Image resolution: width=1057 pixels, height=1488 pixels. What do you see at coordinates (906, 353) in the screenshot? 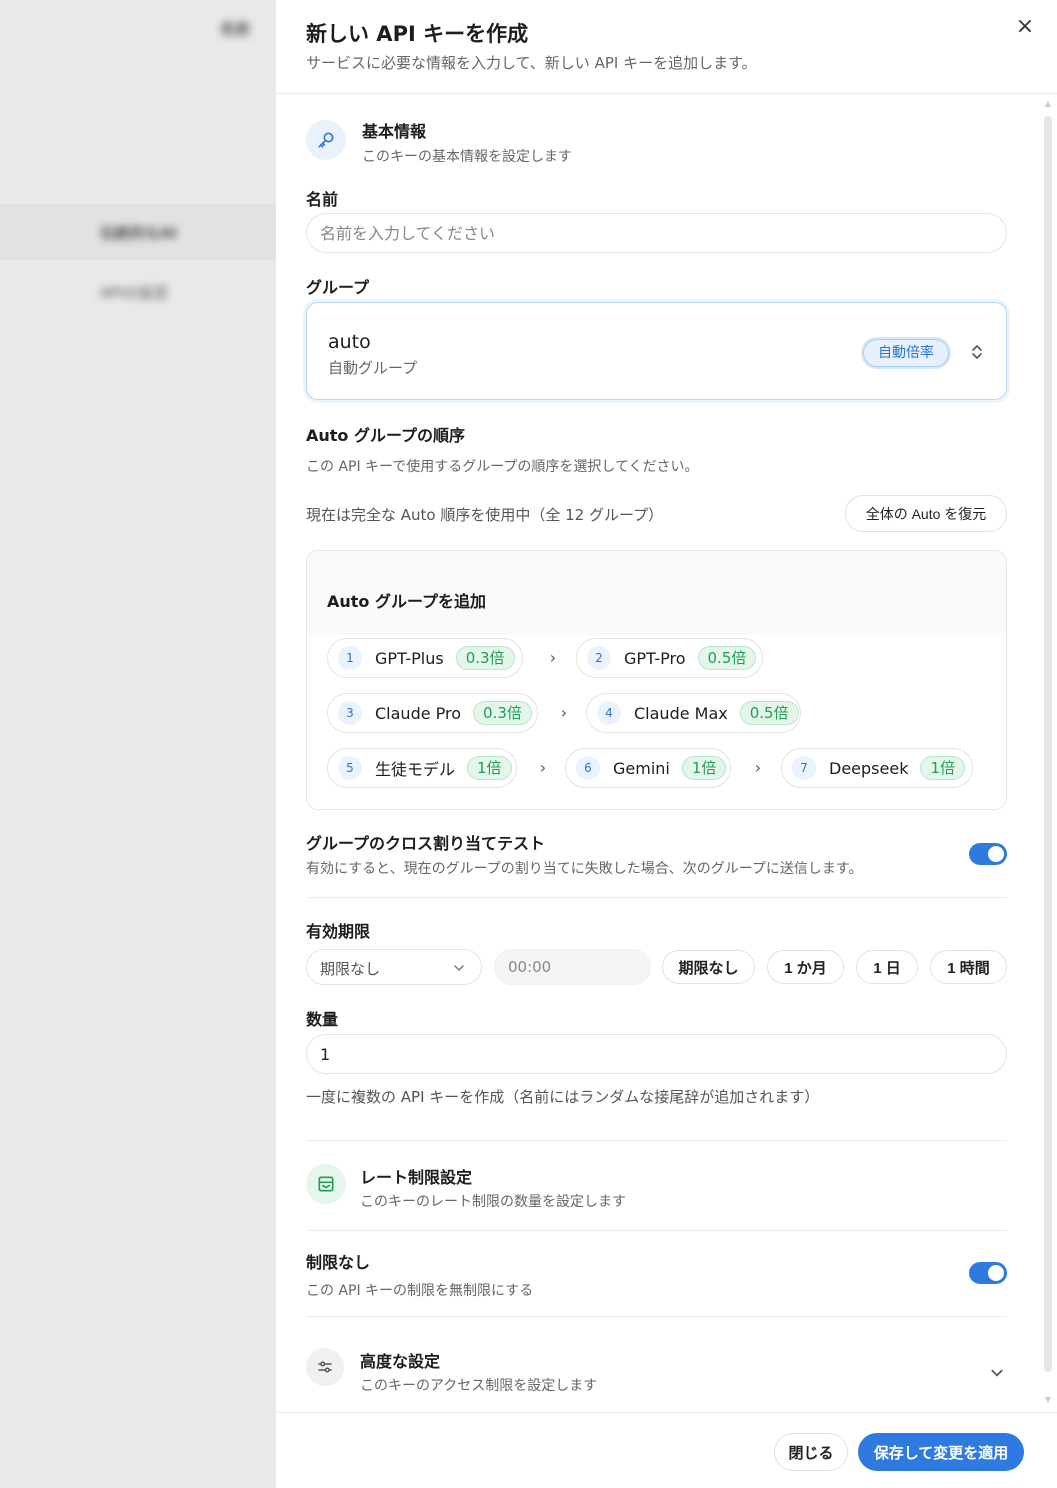
I see `auto-rate-badge: 自動倍率` at bounding box center [906, 353].